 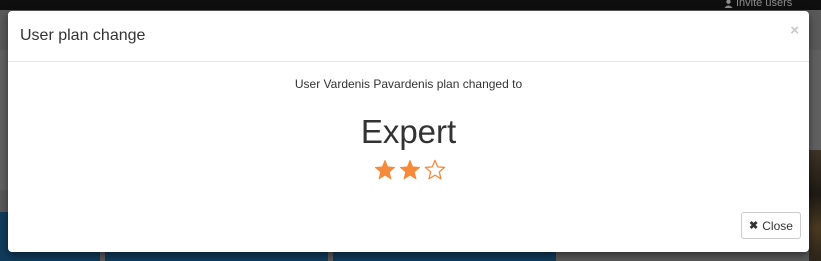 What do you see at coordinates (435, 169) in the screenshot?
I see `star-empty-icon` at bounding box center [435, 169].